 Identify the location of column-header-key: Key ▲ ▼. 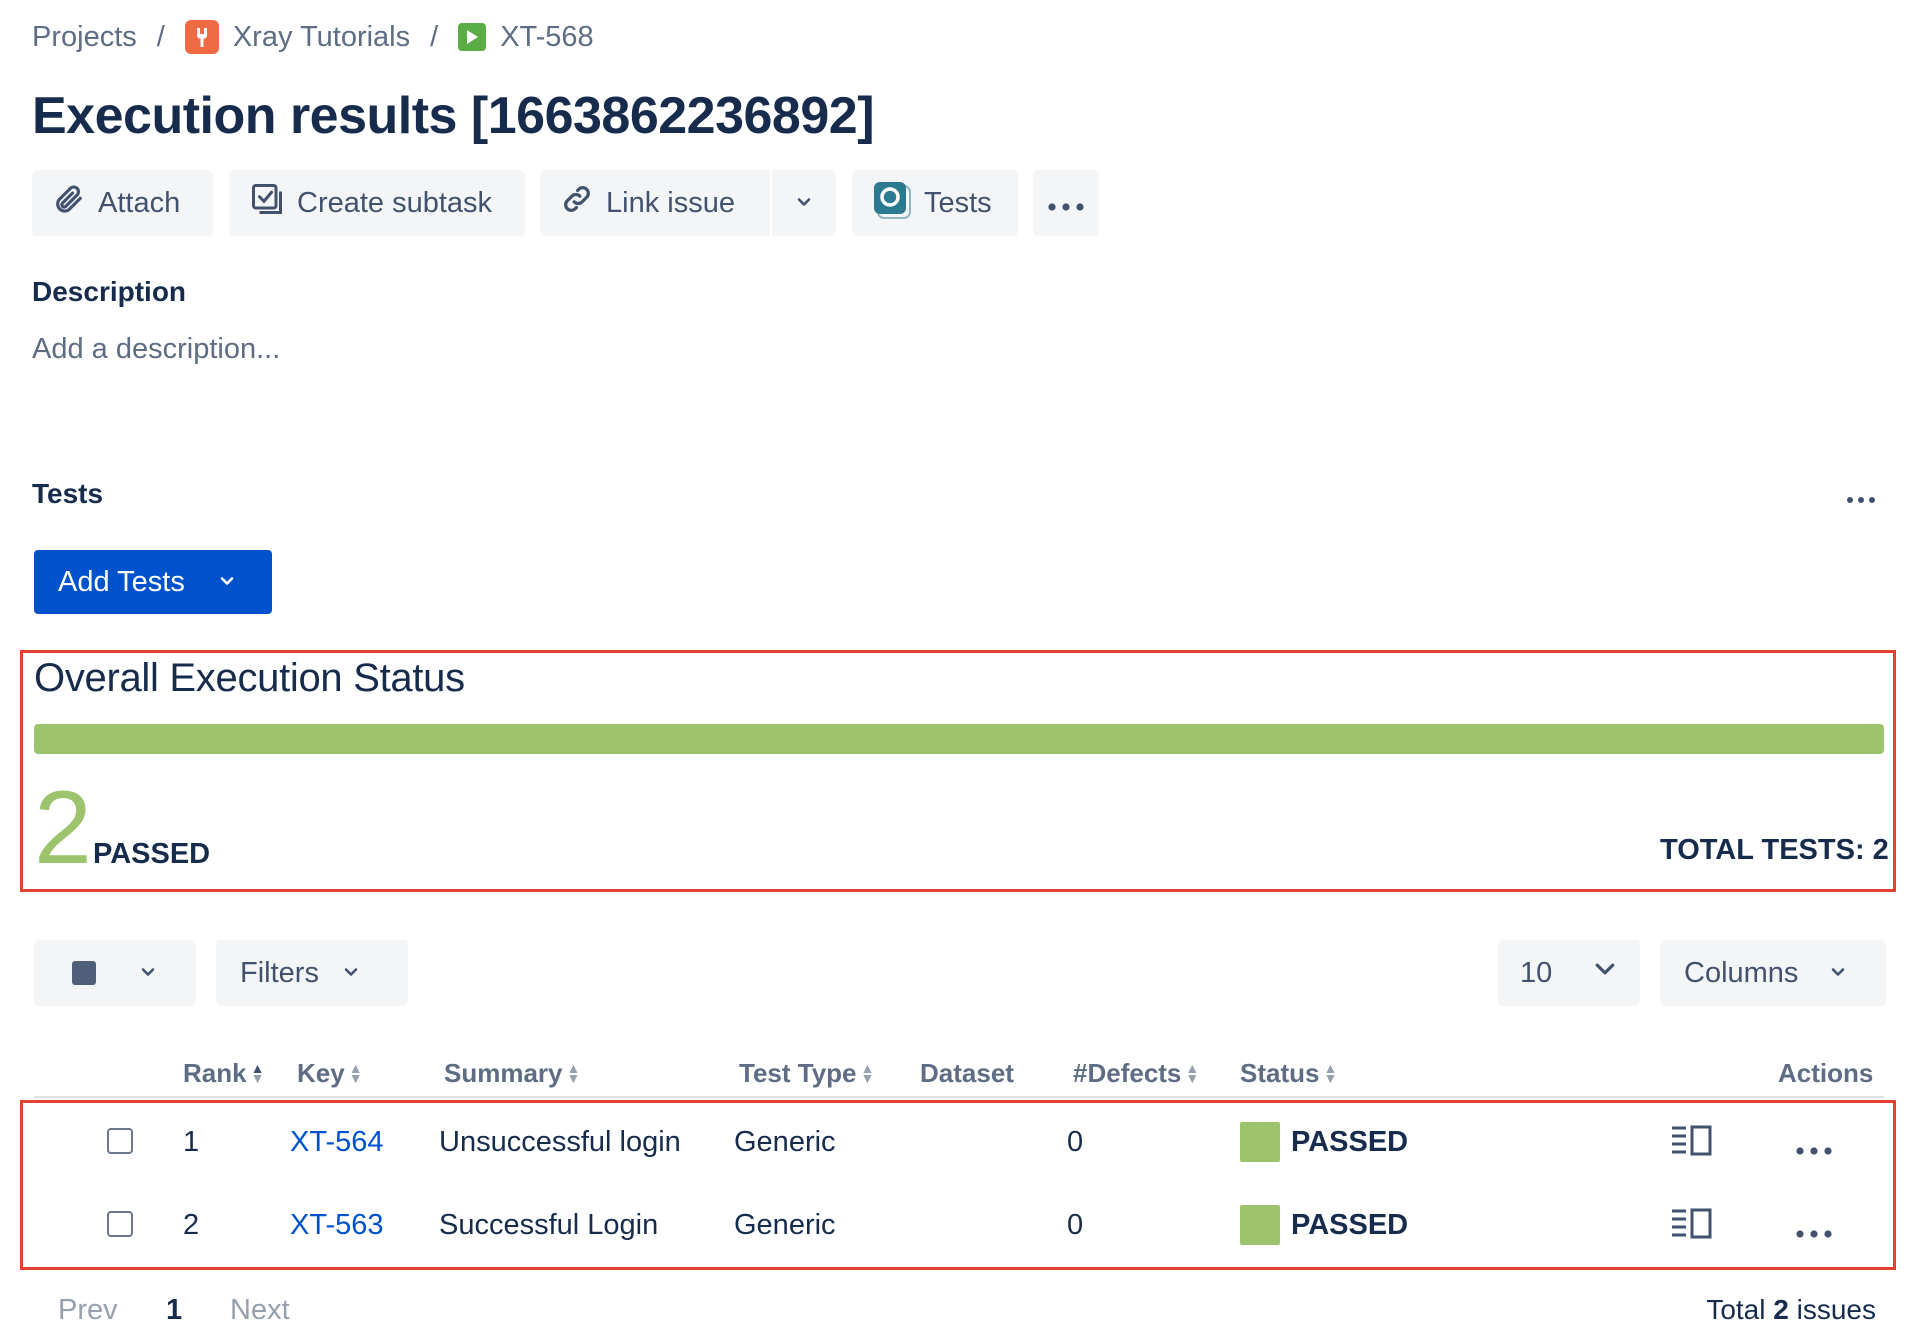
(330, 1073).